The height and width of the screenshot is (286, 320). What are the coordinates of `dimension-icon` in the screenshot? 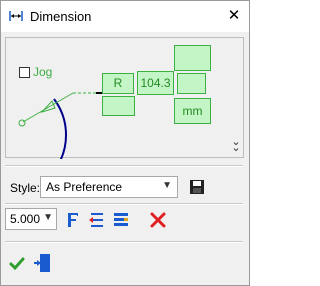 It's located at (16, 16).